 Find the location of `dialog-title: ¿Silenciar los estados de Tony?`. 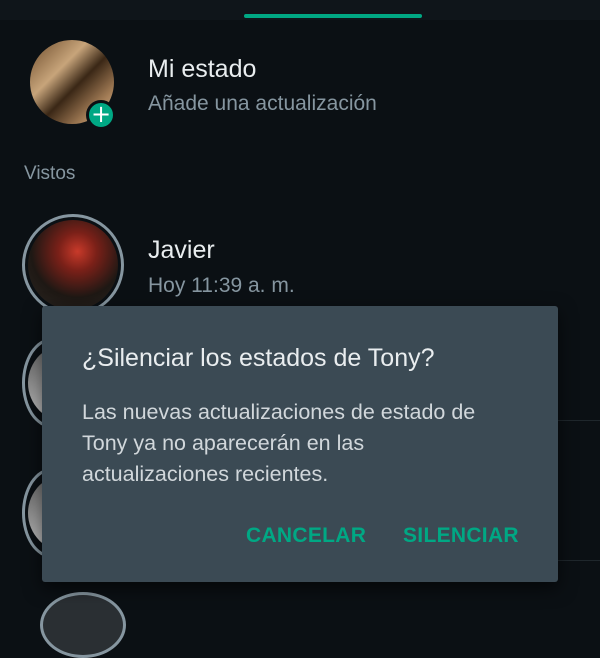

dialog-title: ¿Silenciar los estados de Tony? is located at coordinates (258, 358).